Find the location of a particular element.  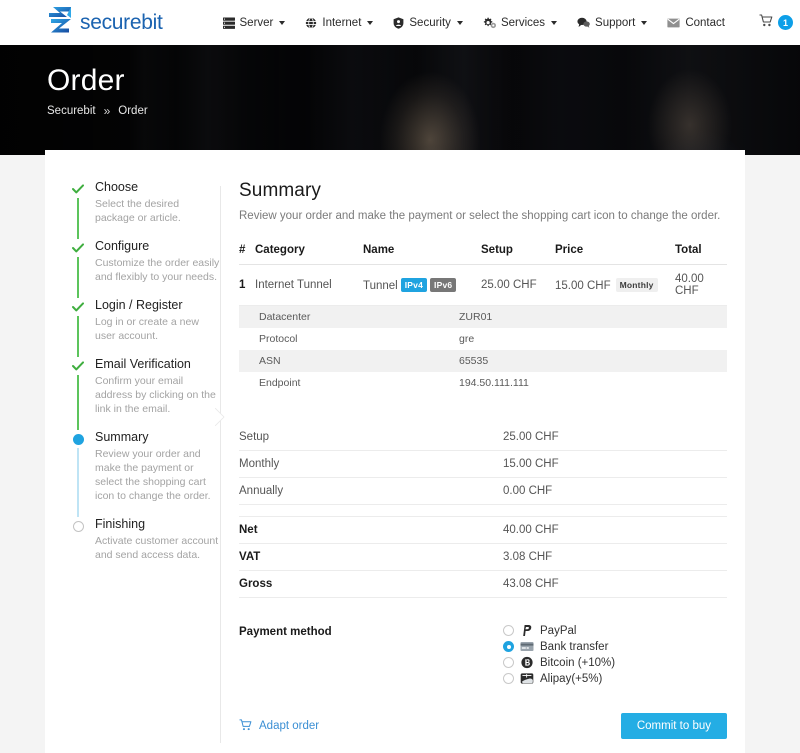

breadcrumb: Securebit » Order is located at coordinates (423, 111).